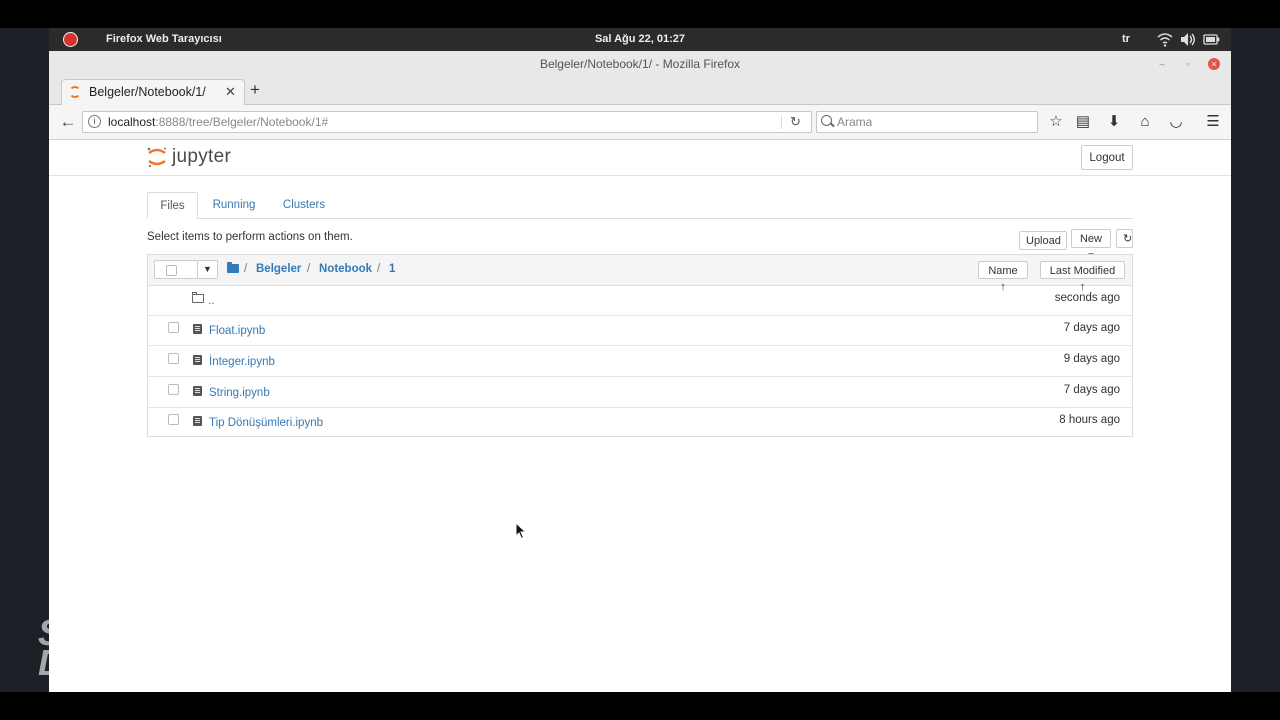 The image size is (1280, 720). What do you see at coordinates (230, 92) in the screenshot?
I see `close-tab-icon: ✕` at bounding box center [230, 92].